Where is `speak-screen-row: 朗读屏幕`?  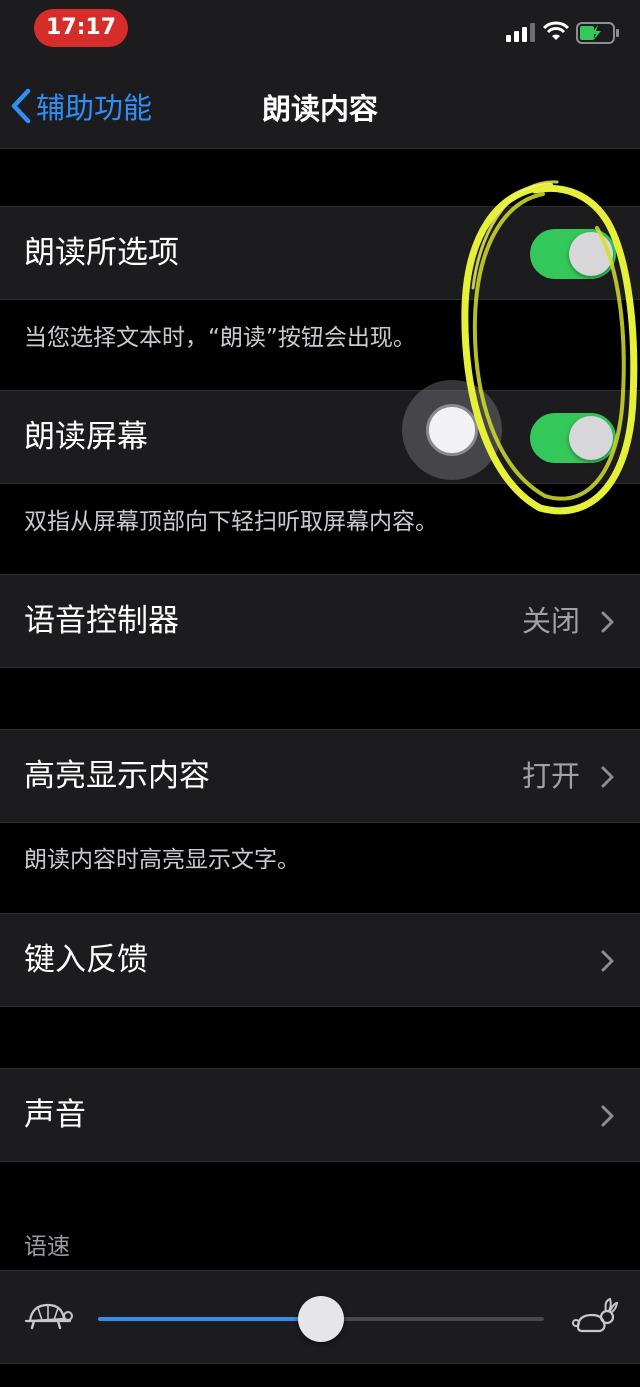
speak-screen-row: 朗读屏幕 is located at coordinates (320, 437).